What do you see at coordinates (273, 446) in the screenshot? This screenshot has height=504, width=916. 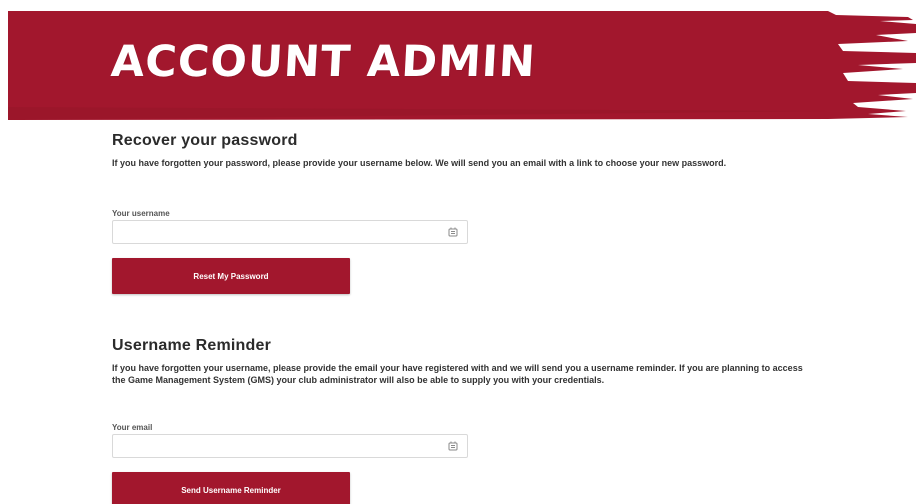 I see `email-input` at bounding box center [273, 446].